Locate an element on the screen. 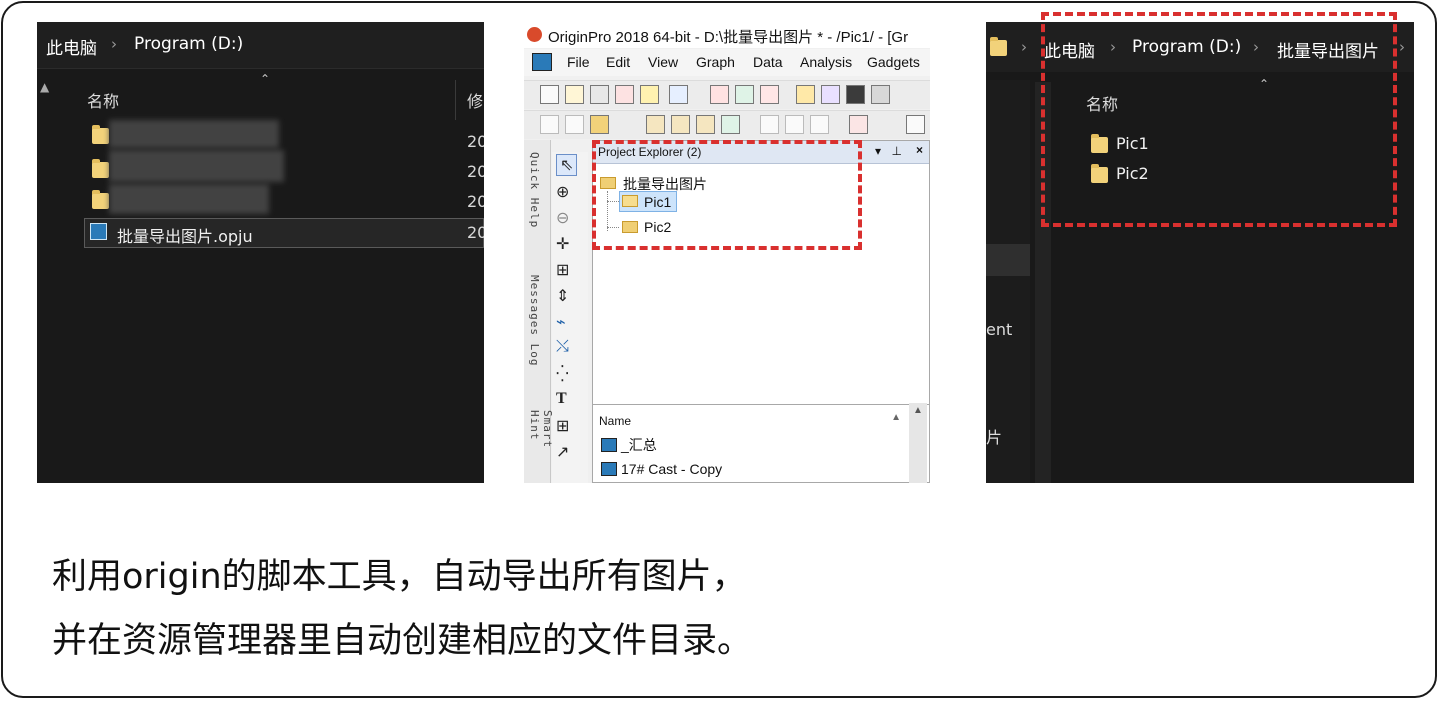 Image resolution: width=1440 pixels, height=701 pixels. function-icon is located at coordinates (678, 94).